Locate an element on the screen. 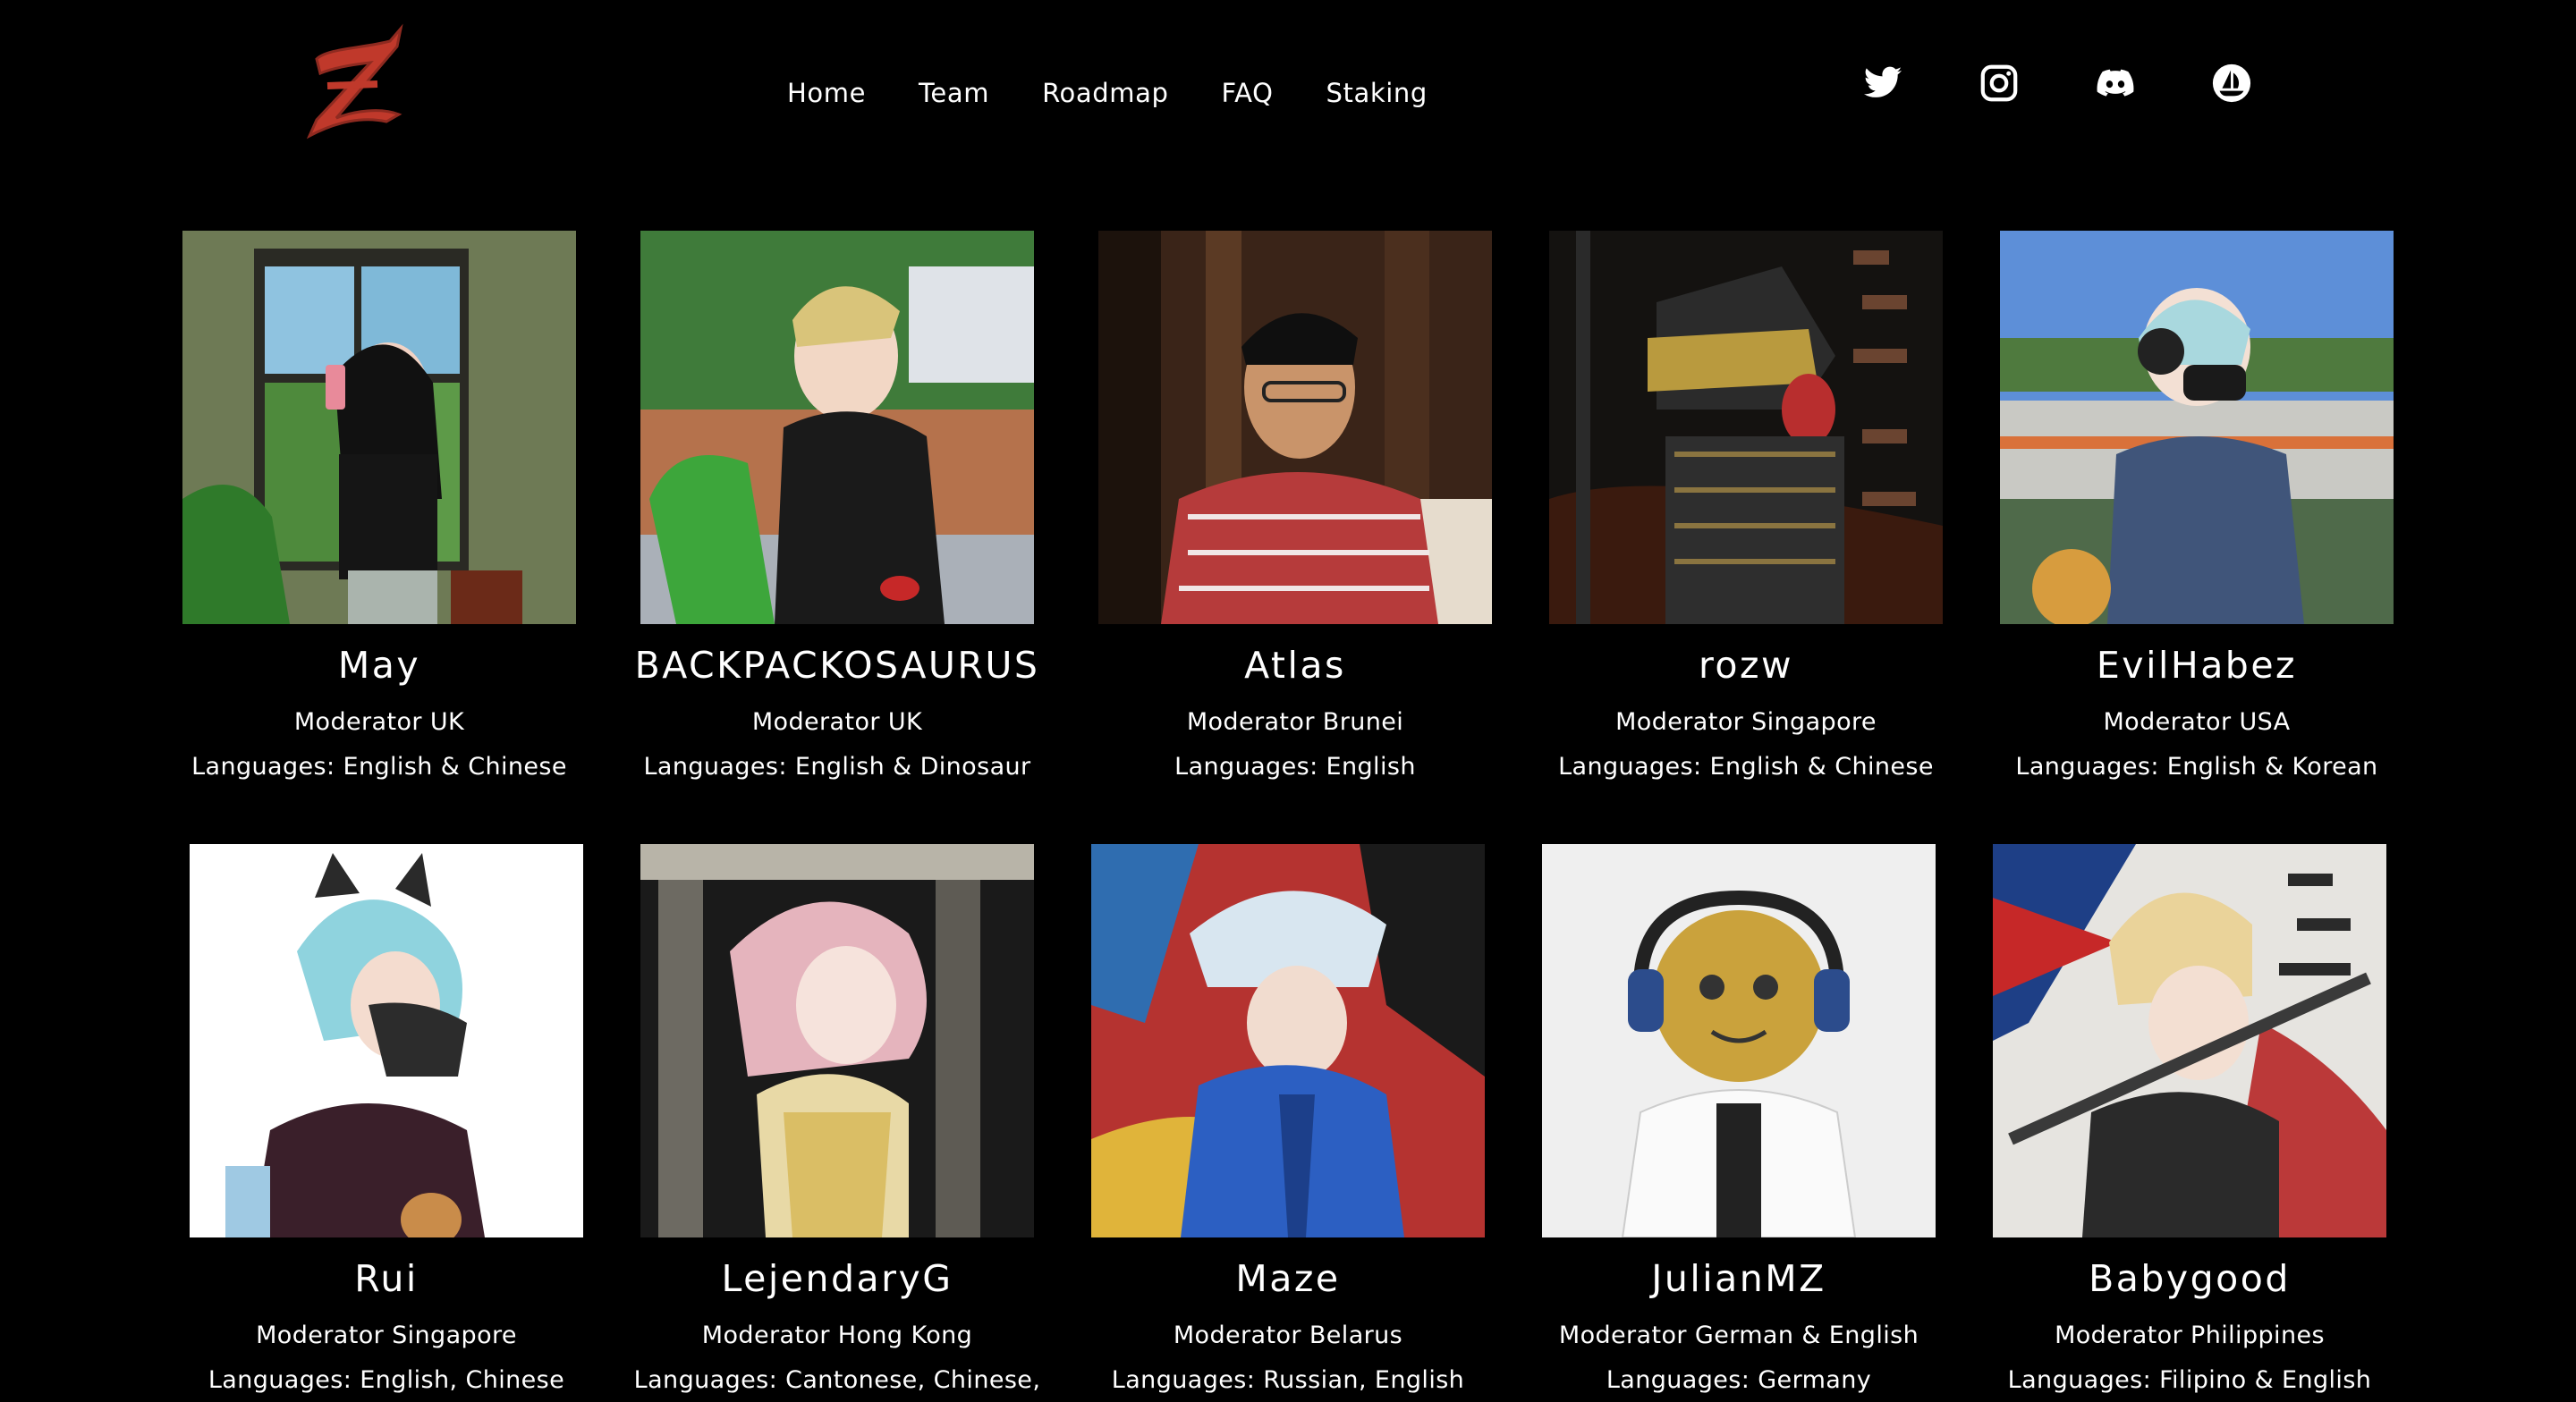  site-header: Home Team Roadmap FAQ Staking is located at coordinates (1288, 89).